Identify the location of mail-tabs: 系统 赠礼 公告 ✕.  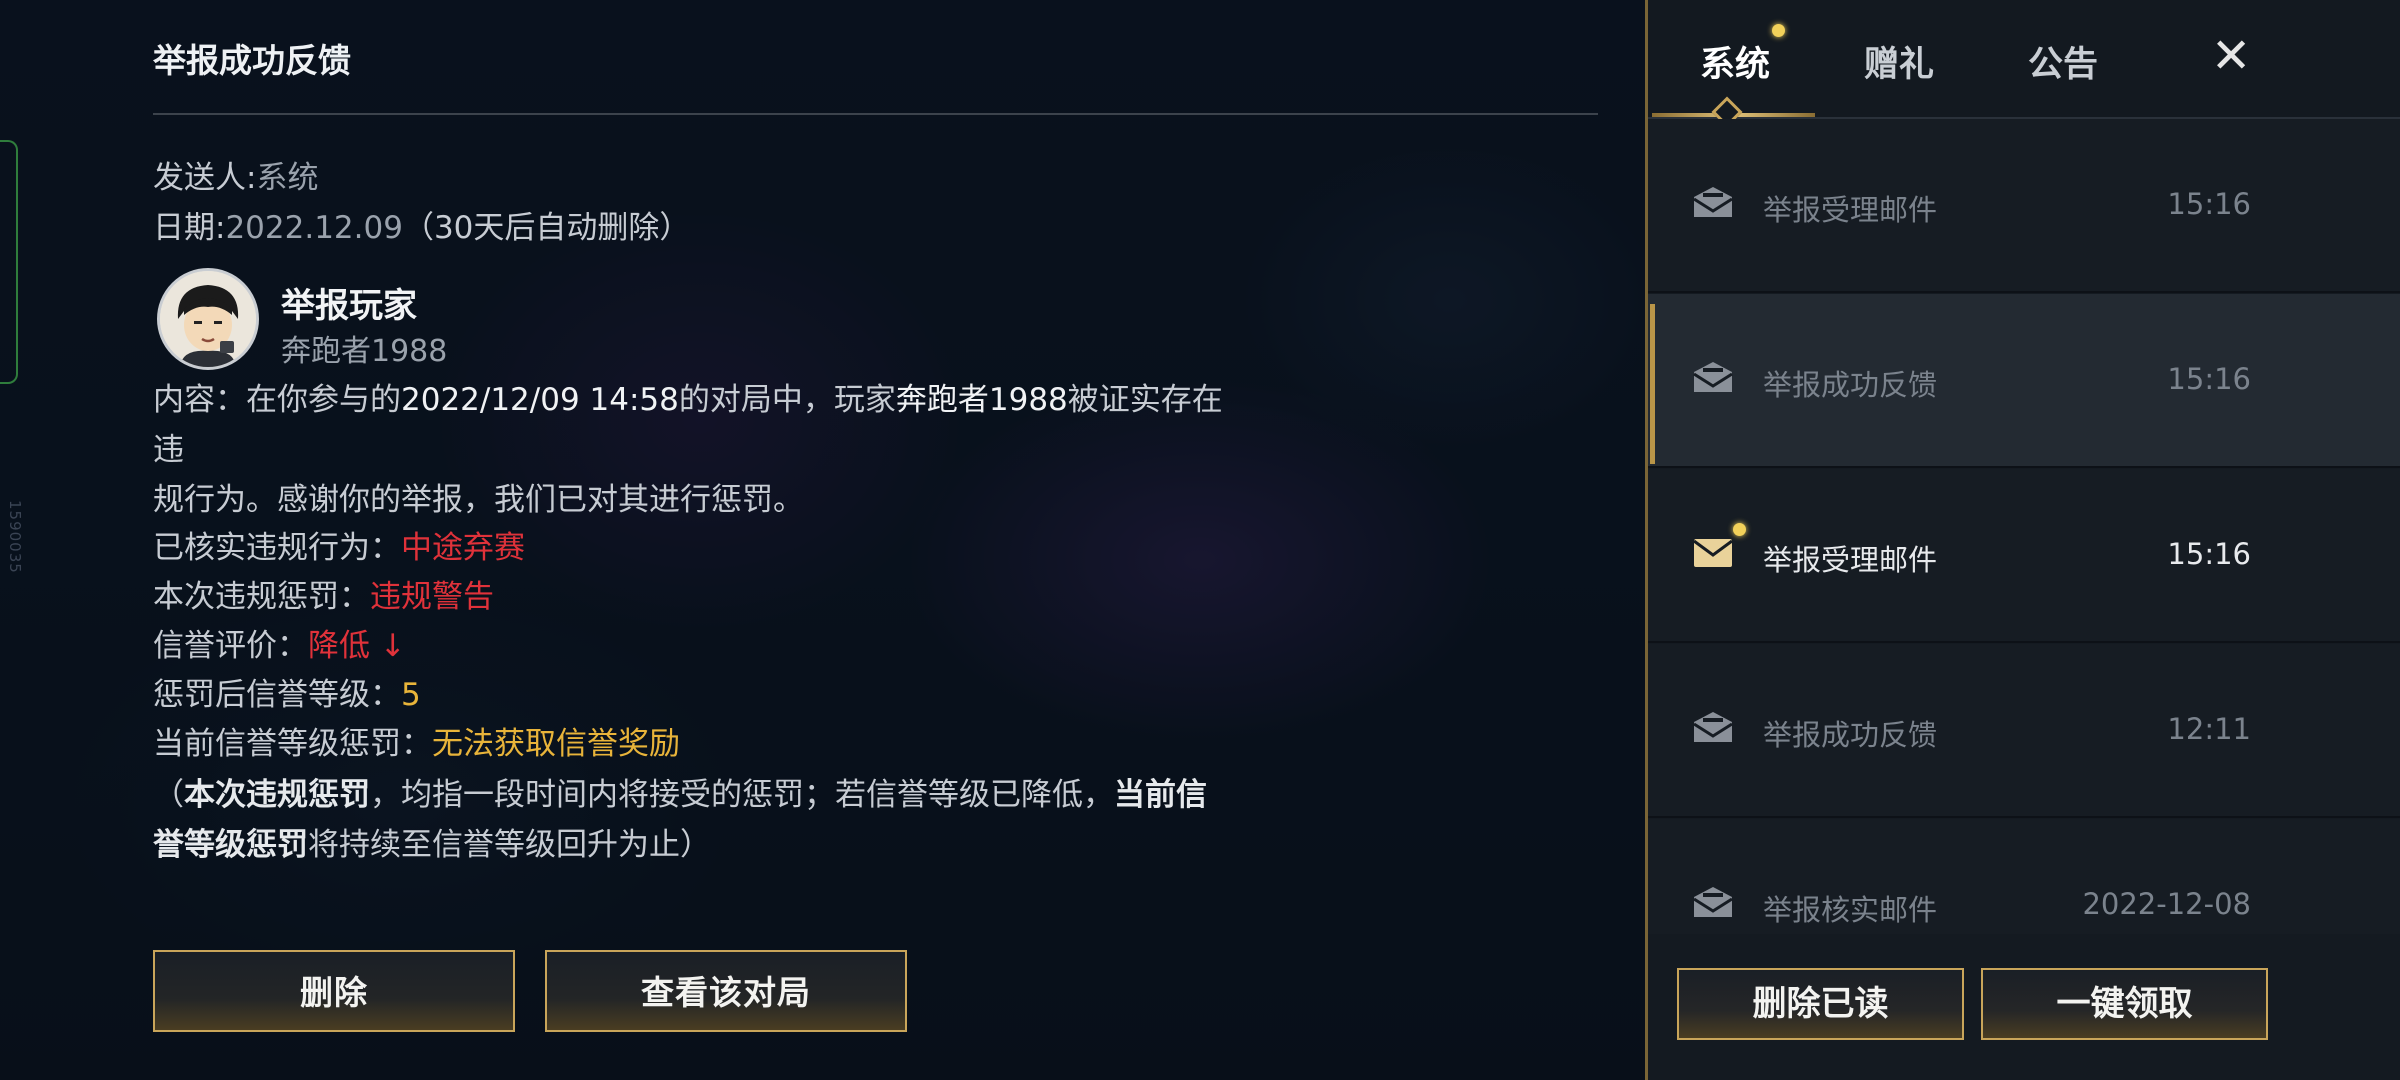
(2024, 64).